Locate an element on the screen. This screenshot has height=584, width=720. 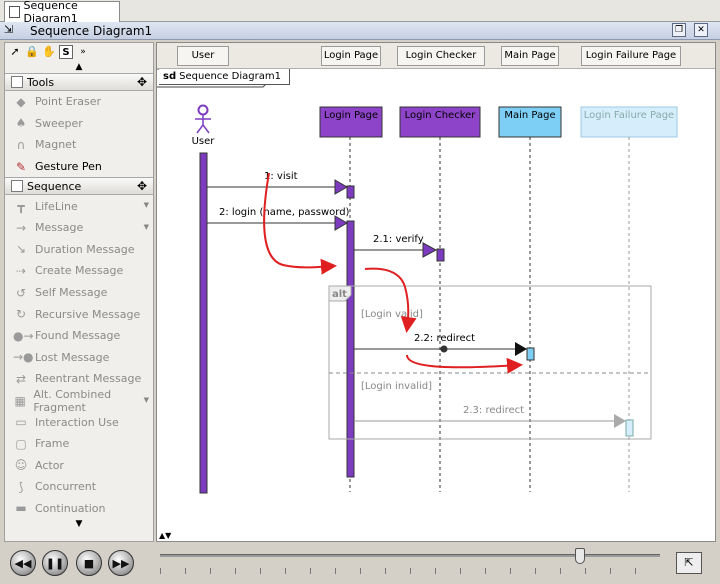
fragment-operator: alt is located at coordinates (339, 294).